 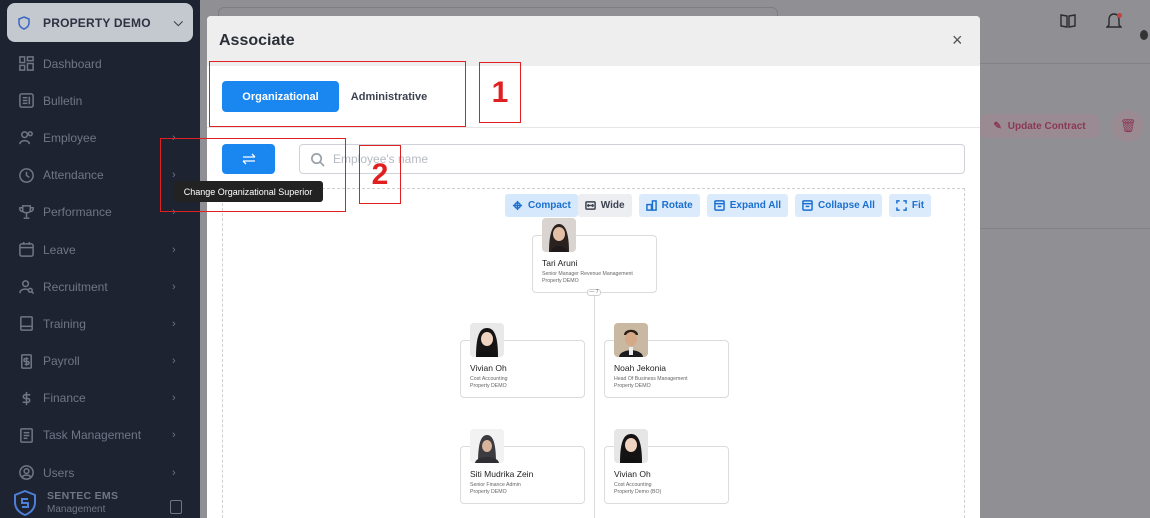 What do you see at coordinates (590, 205) in the screenshot?
I see `expand-horizontal-icon` at bounding box center [590, 205].